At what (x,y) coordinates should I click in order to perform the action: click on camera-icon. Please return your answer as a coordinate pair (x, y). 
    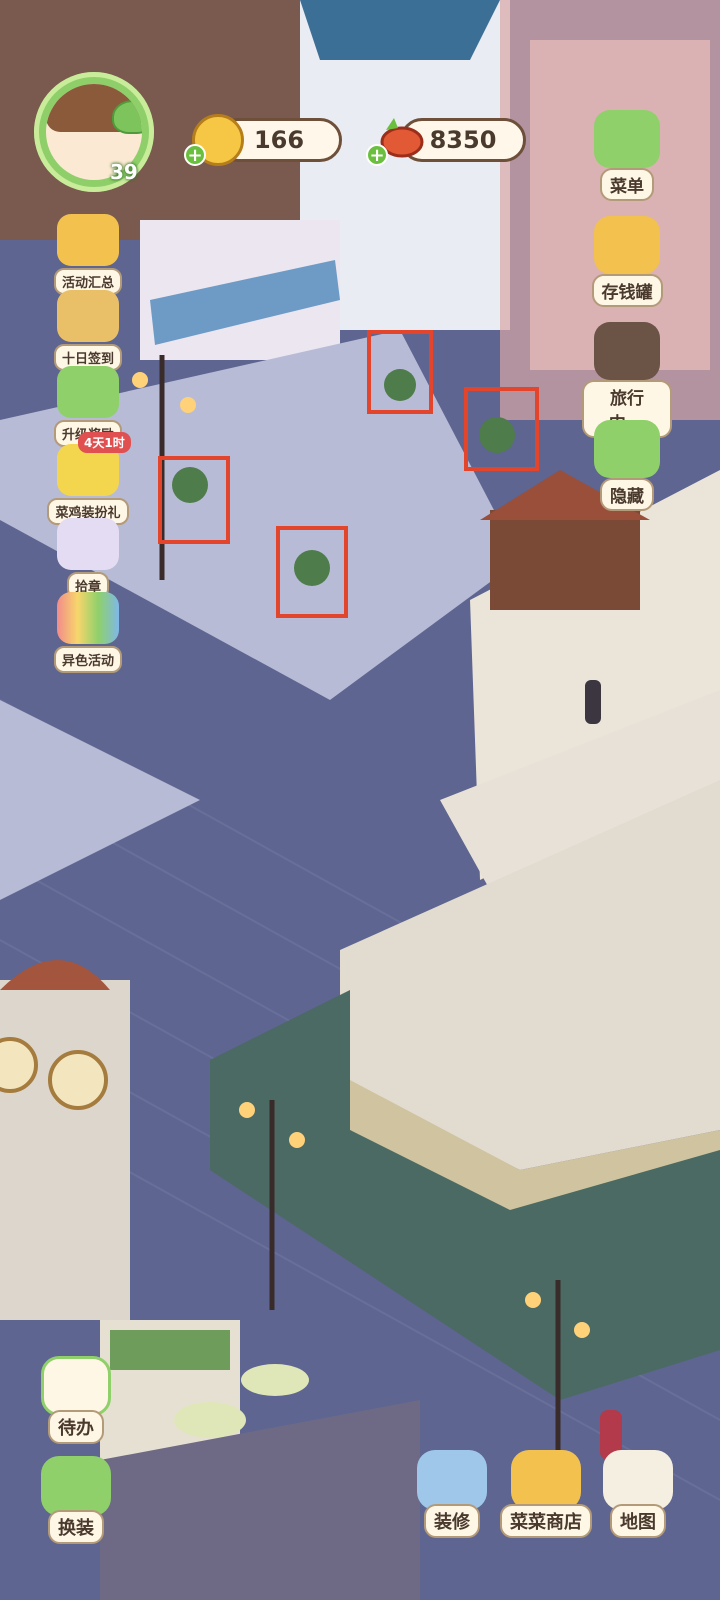
    Looking at the image, I should click on (627, 351).